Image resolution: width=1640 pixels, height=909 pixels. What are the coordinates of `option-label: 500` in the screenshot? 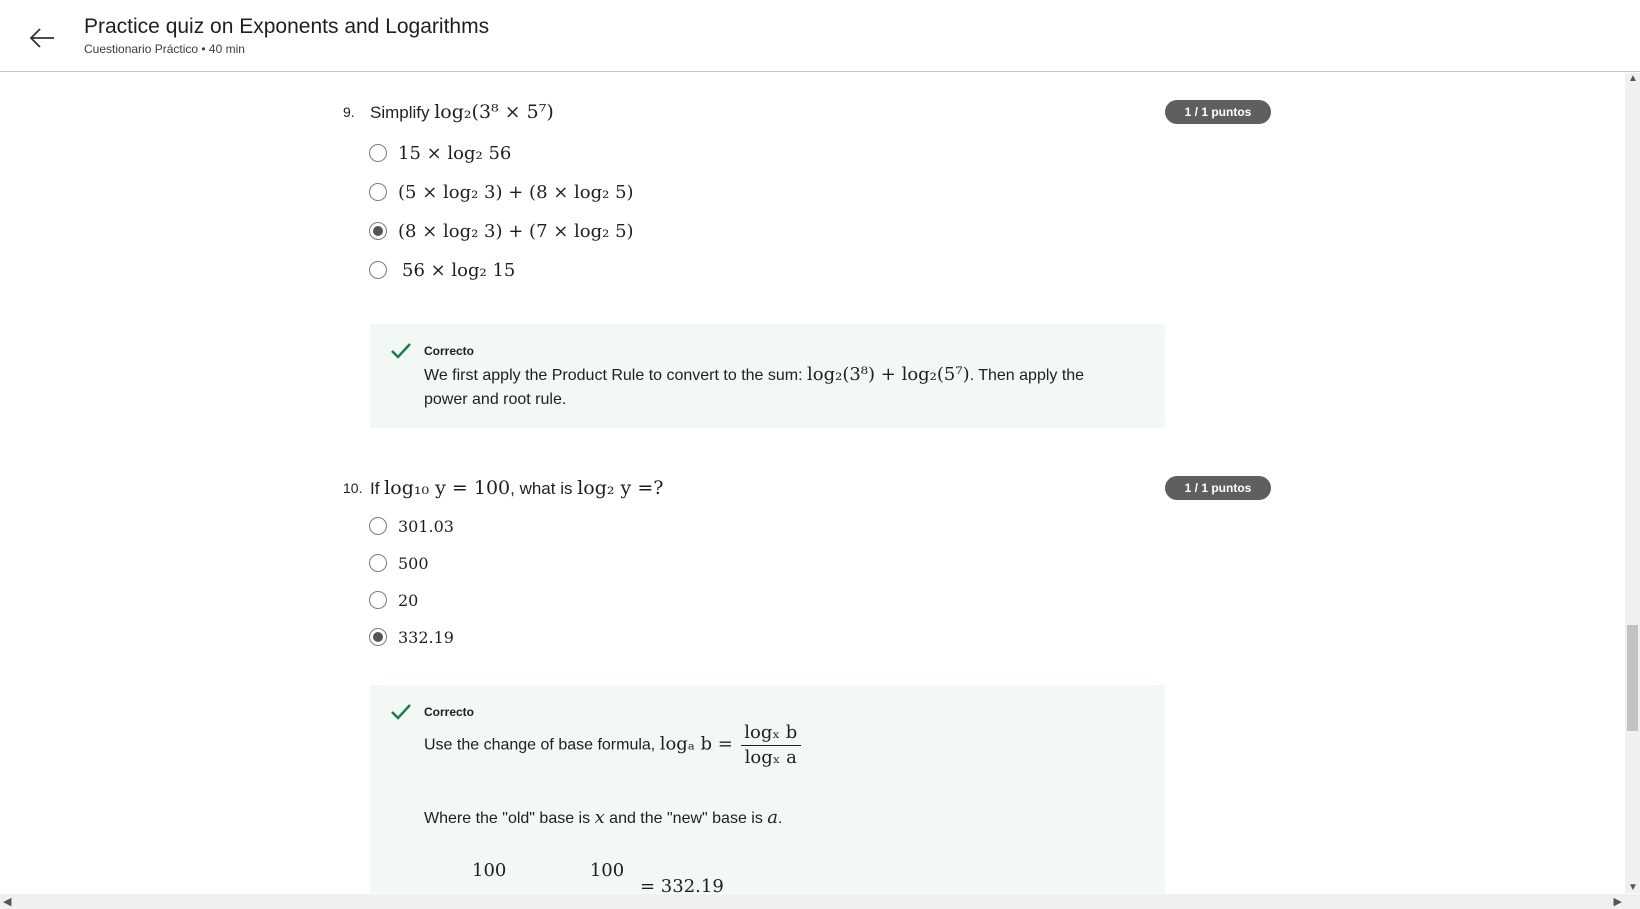 It's located at (413, 563).